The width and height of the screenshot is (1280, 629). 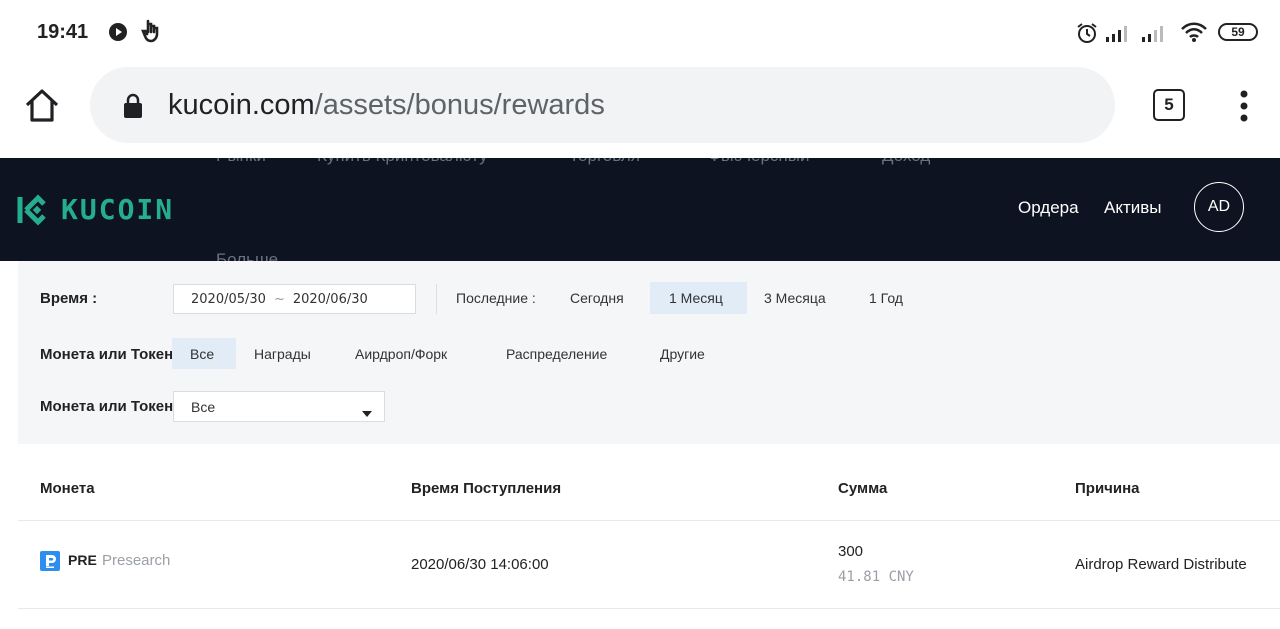 I want to click on type-distribution: Распределение, so click(x=556, y=354).